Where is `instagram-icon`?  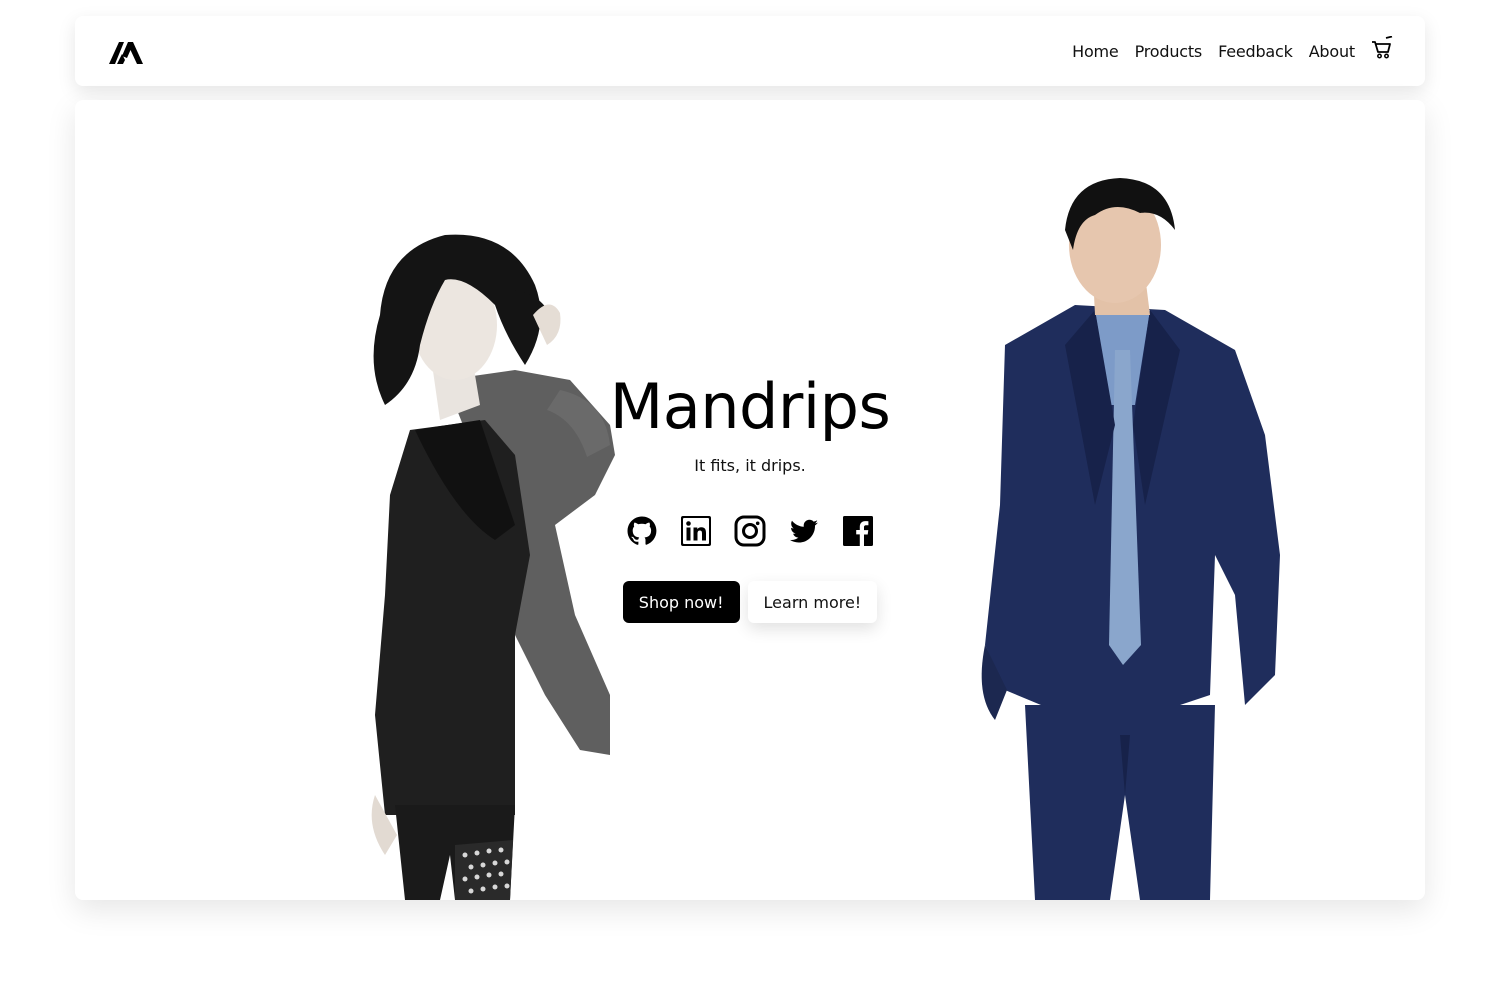
instagram-icon is located at coordinates (750, 531).